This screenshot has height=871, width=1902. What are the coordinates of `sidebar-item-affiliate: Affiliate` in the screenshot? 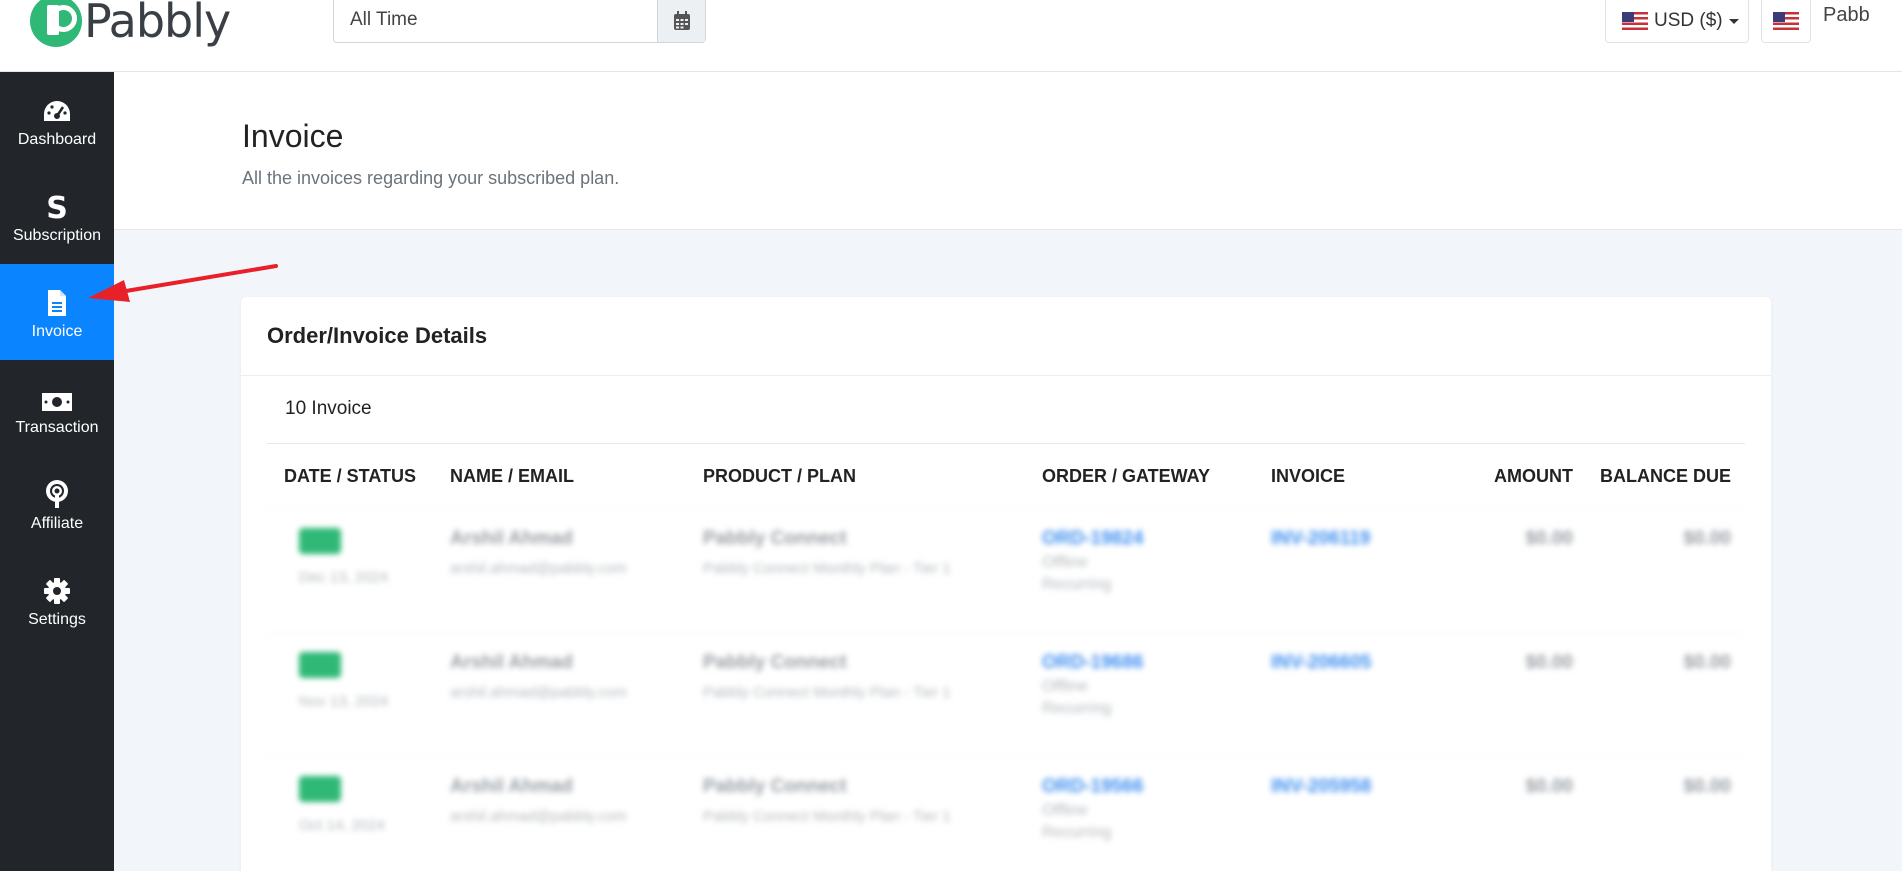 It's located at (57, 504).